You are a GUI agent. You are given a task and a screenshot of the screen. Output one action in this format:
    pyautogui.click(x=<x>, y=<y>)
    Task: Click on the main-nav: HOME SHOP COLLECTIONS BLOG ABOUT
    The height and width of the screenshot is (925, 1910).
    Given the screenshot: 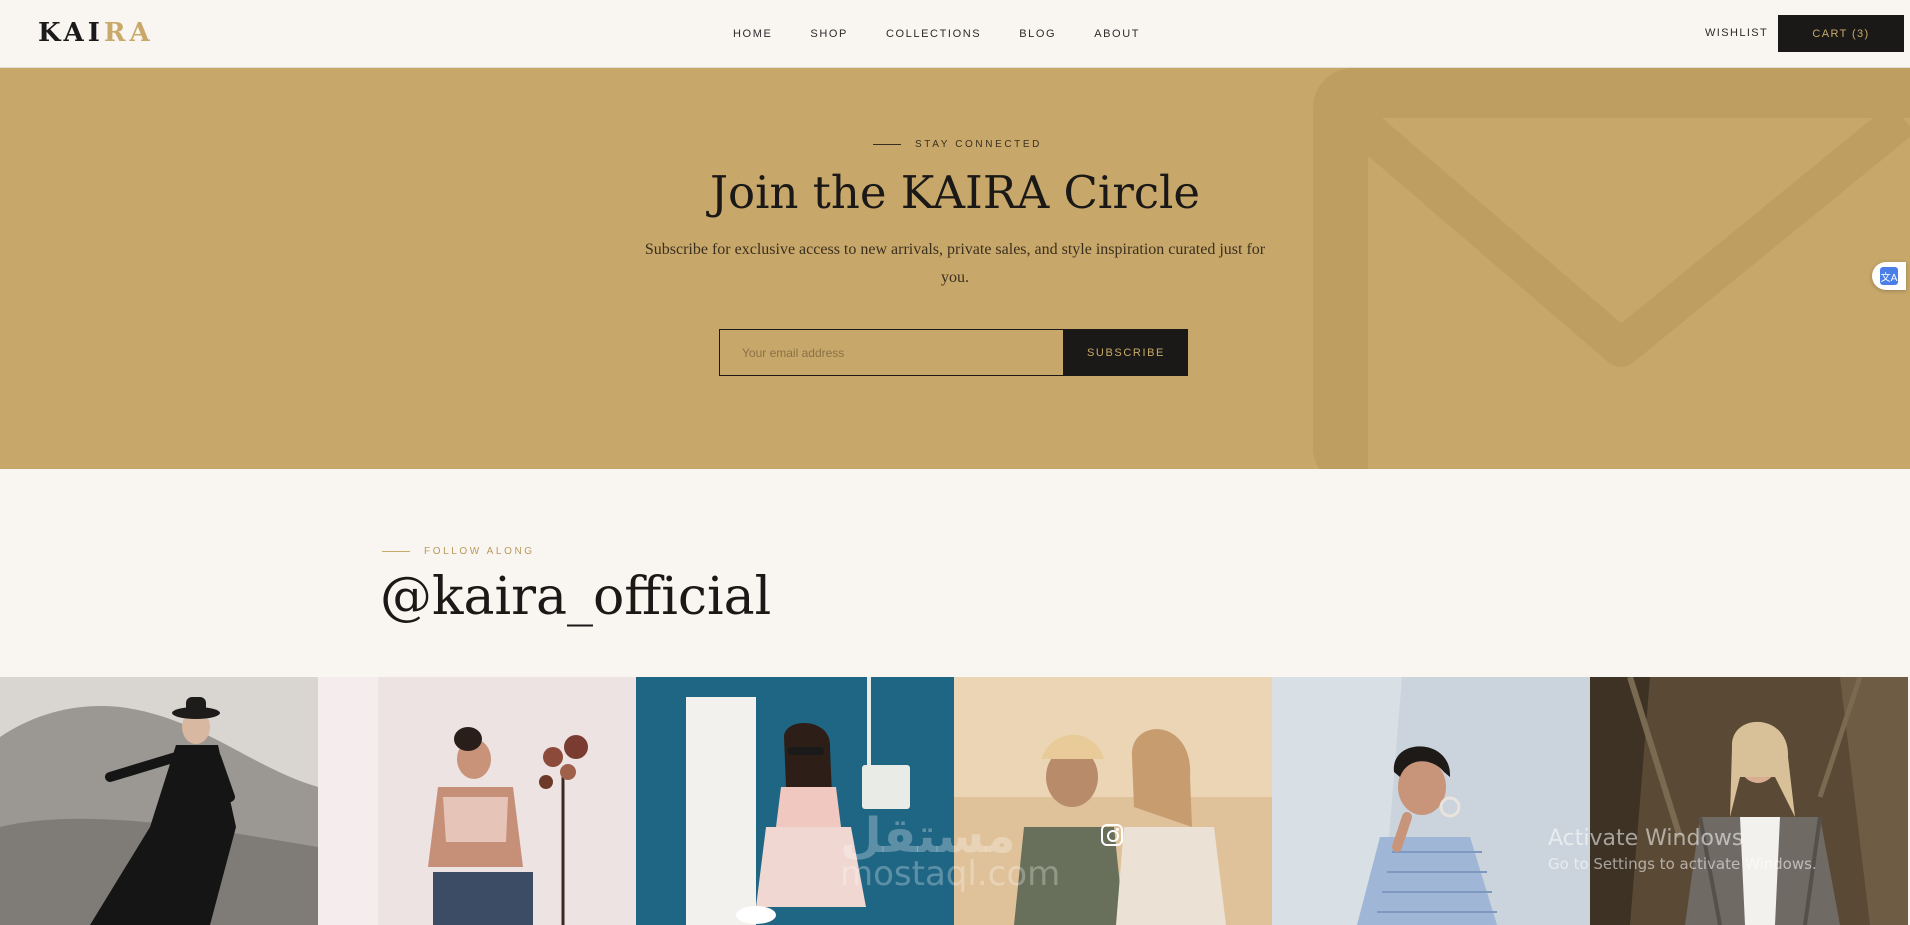 What is the action you would take?
    pyautogui.click(x=955, y=34)
    